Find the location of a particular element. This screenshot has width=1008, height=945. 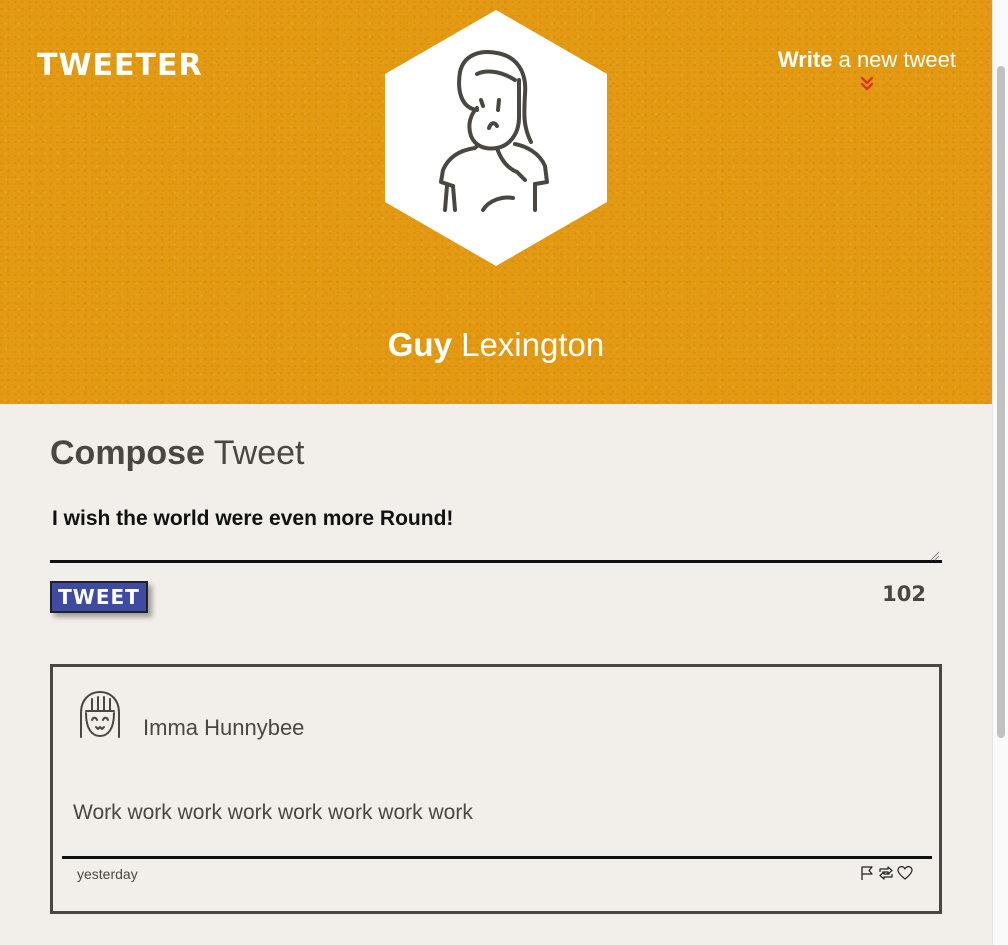

compose-title: Compose Tweet is located at coordinates (177, 453).